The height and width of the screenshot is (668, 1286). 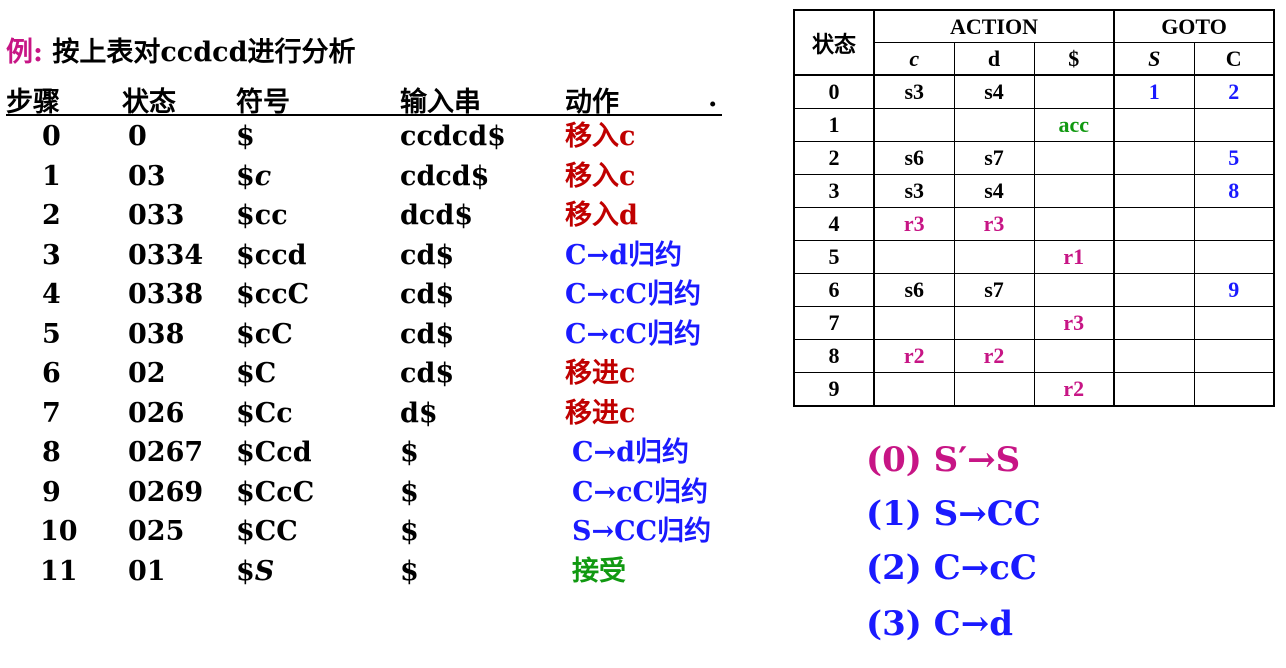 I want to click on title-text: 按上表对ccdcd进行分析, so click(x=199, y=52).